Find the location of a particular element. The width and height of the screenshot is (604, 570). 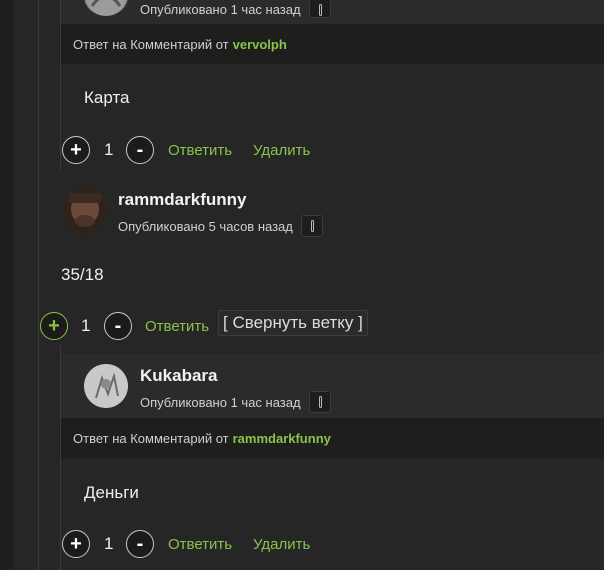

reply-to-author-link: vervolph is located at coordinates (260, 44).